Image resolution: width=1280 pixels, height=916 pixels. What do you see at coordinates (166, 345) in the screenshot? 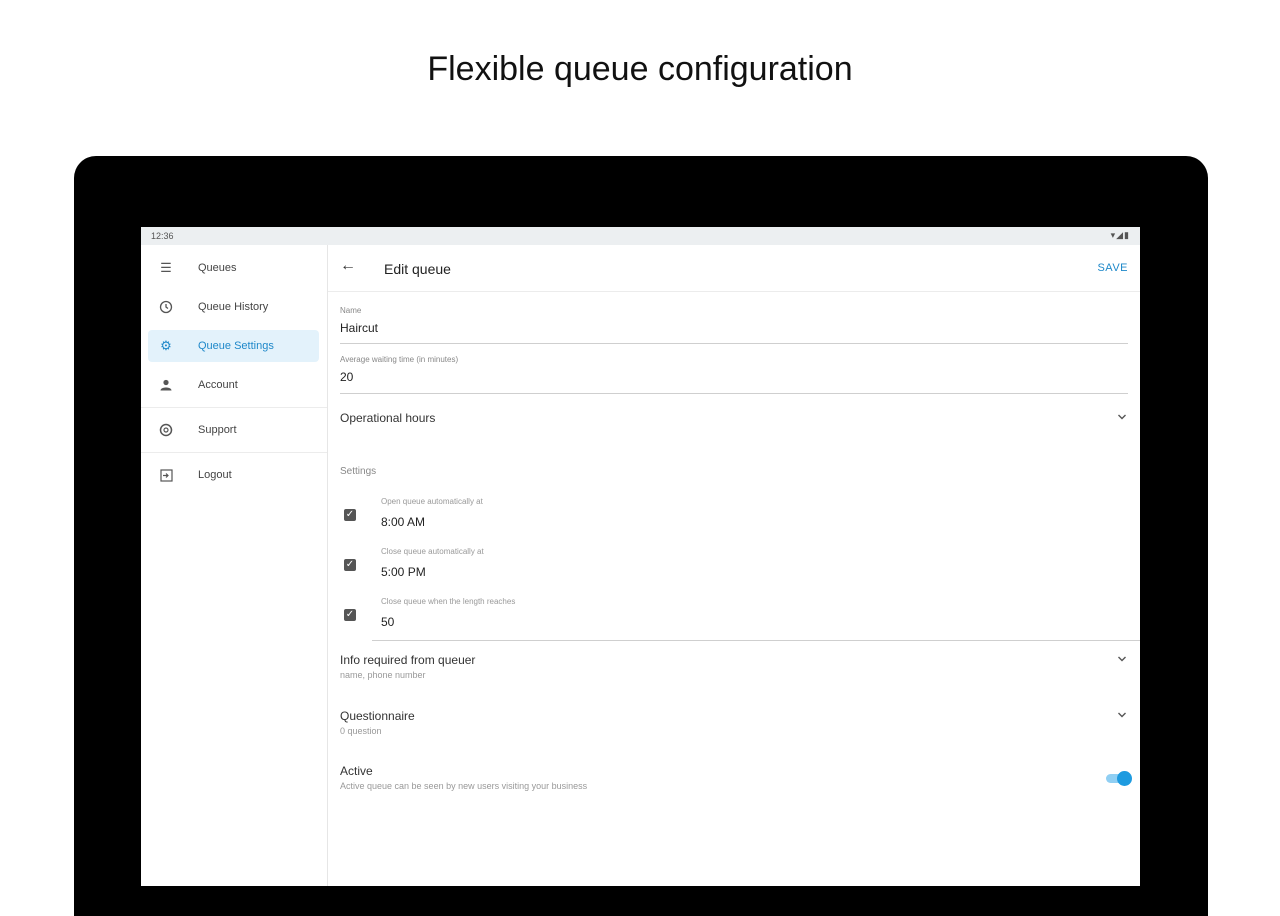
I see `gear-icon: ⚙` at bounding box center [166, 345].